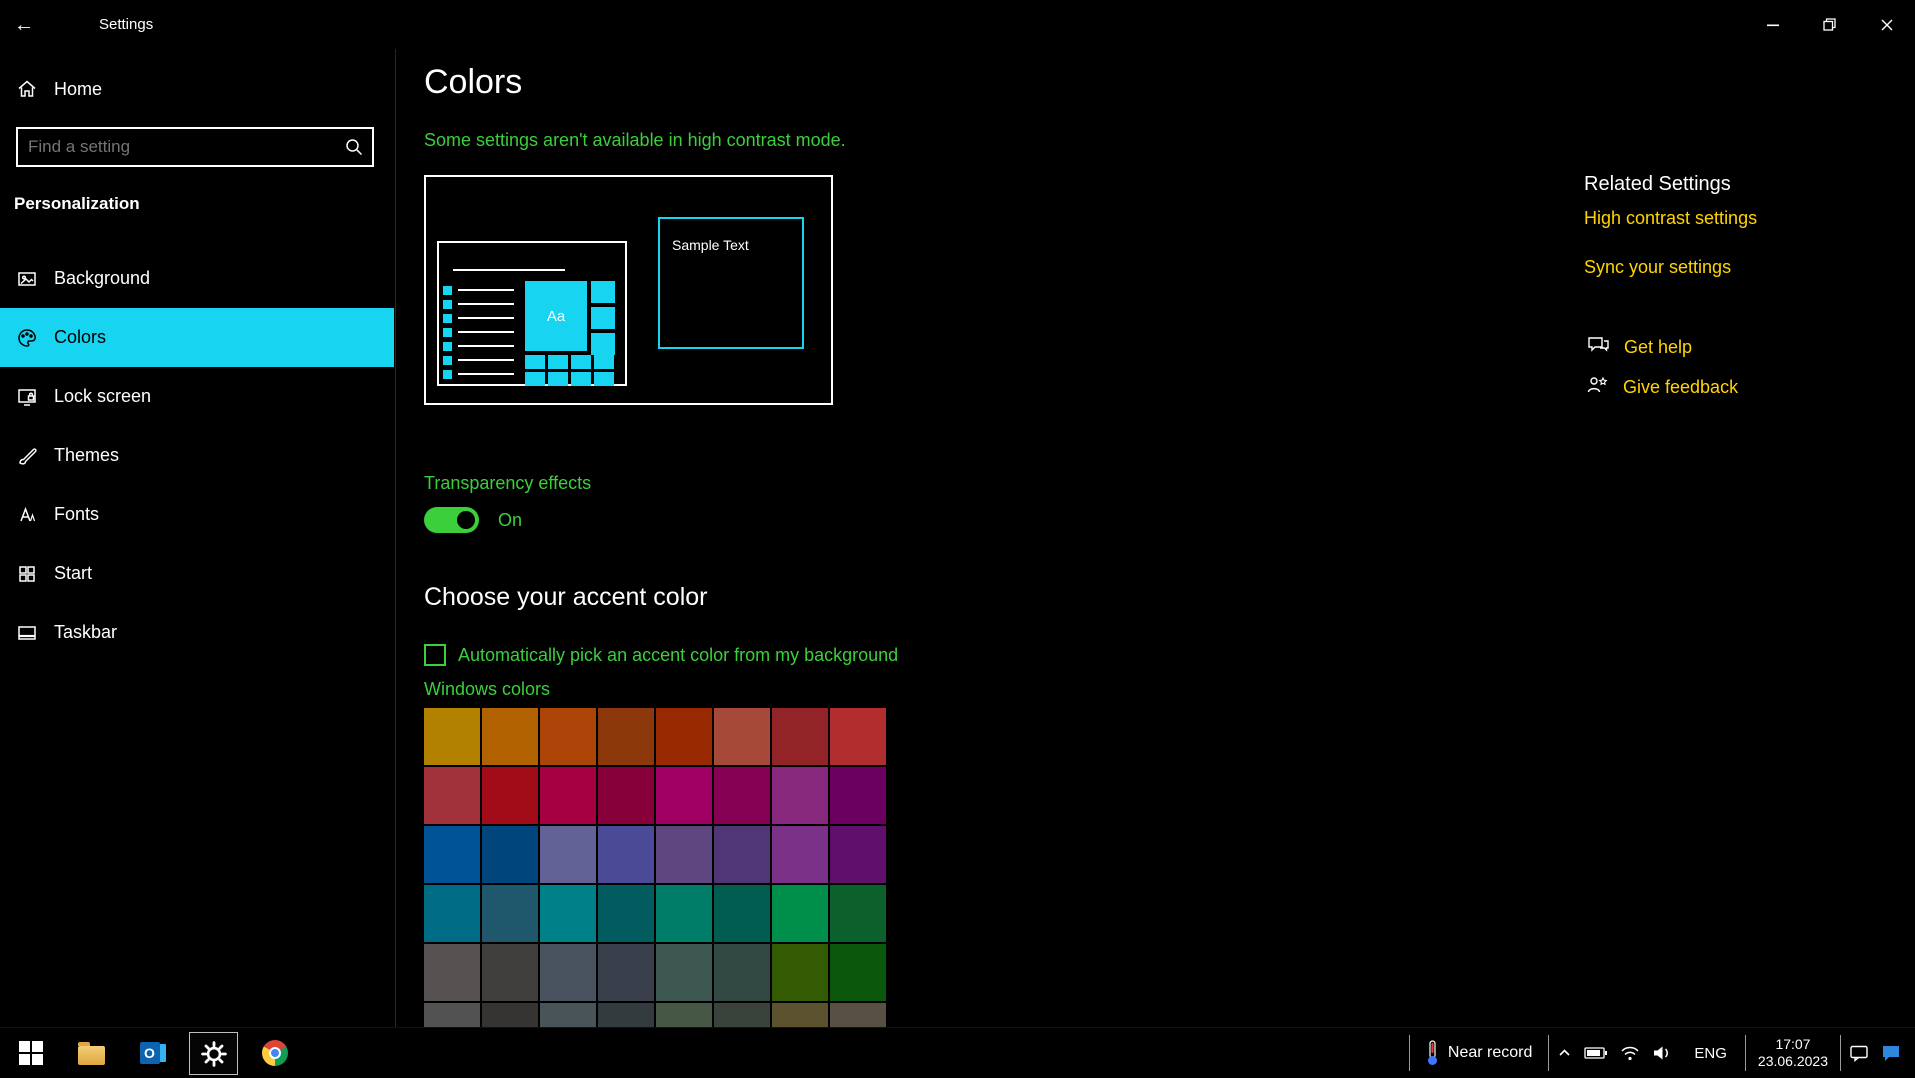 This screenshot has width=1915, height=1078. I want to click on weather-widget: Near record, so click(1479, 1053).